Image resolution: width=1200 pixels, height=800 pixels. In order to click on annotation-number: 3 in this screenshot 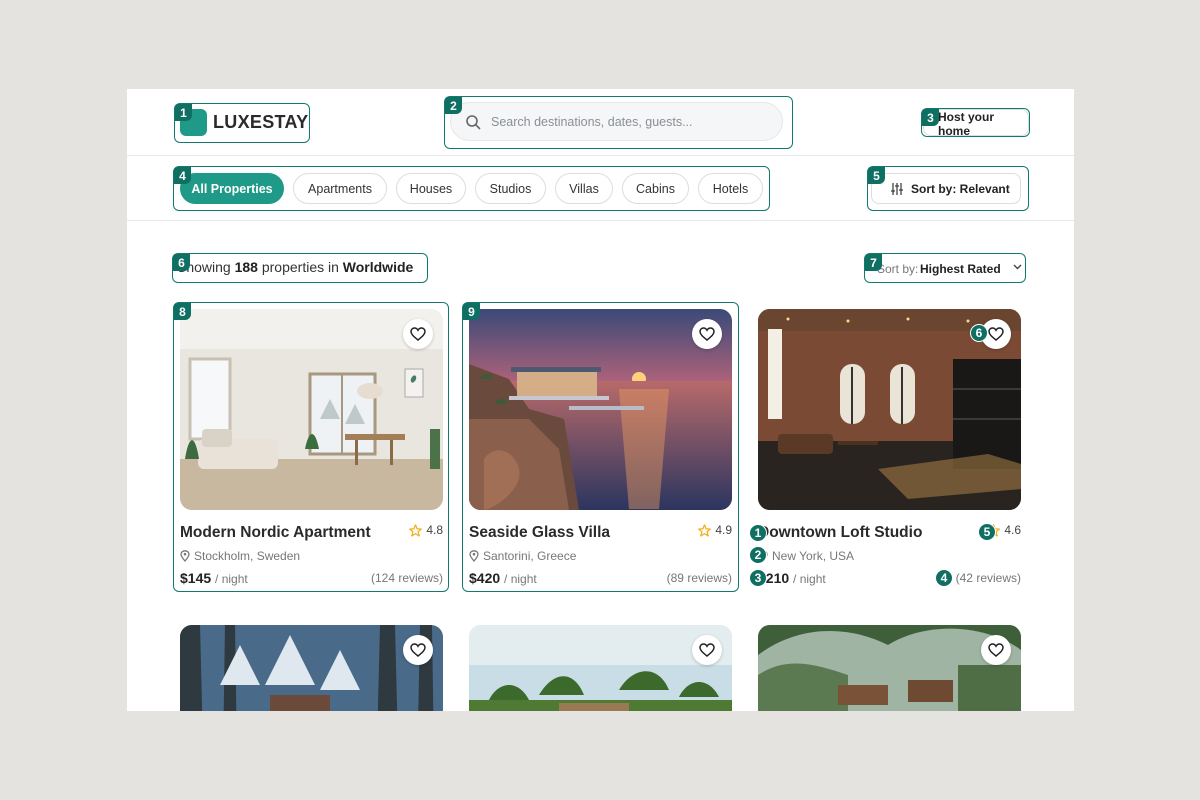, I will do `click(930, 117)`.